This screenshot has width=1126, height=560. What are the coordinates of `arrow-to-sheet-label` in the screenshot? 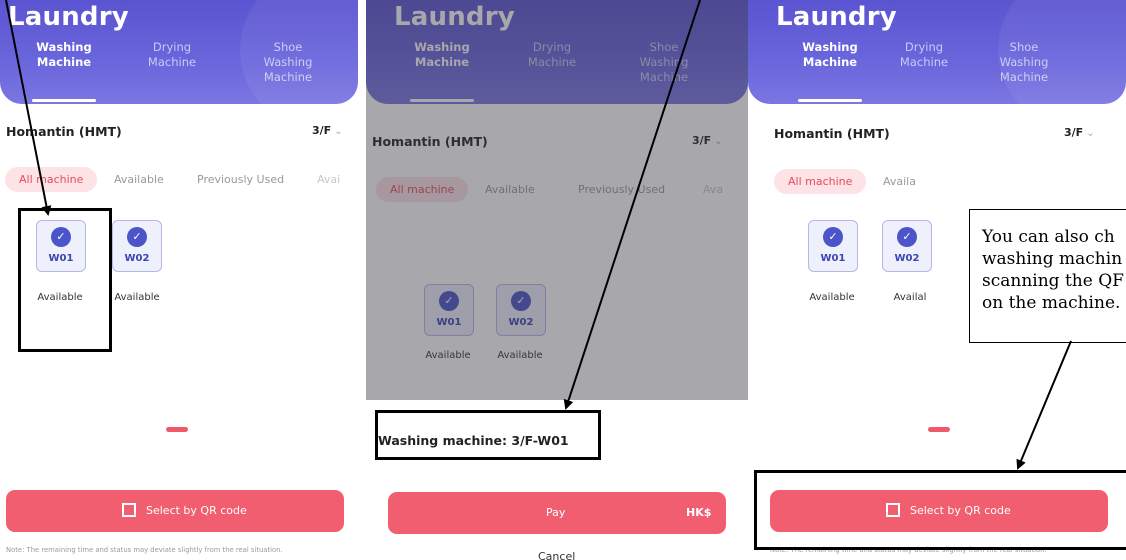 It's located at (632, 205).